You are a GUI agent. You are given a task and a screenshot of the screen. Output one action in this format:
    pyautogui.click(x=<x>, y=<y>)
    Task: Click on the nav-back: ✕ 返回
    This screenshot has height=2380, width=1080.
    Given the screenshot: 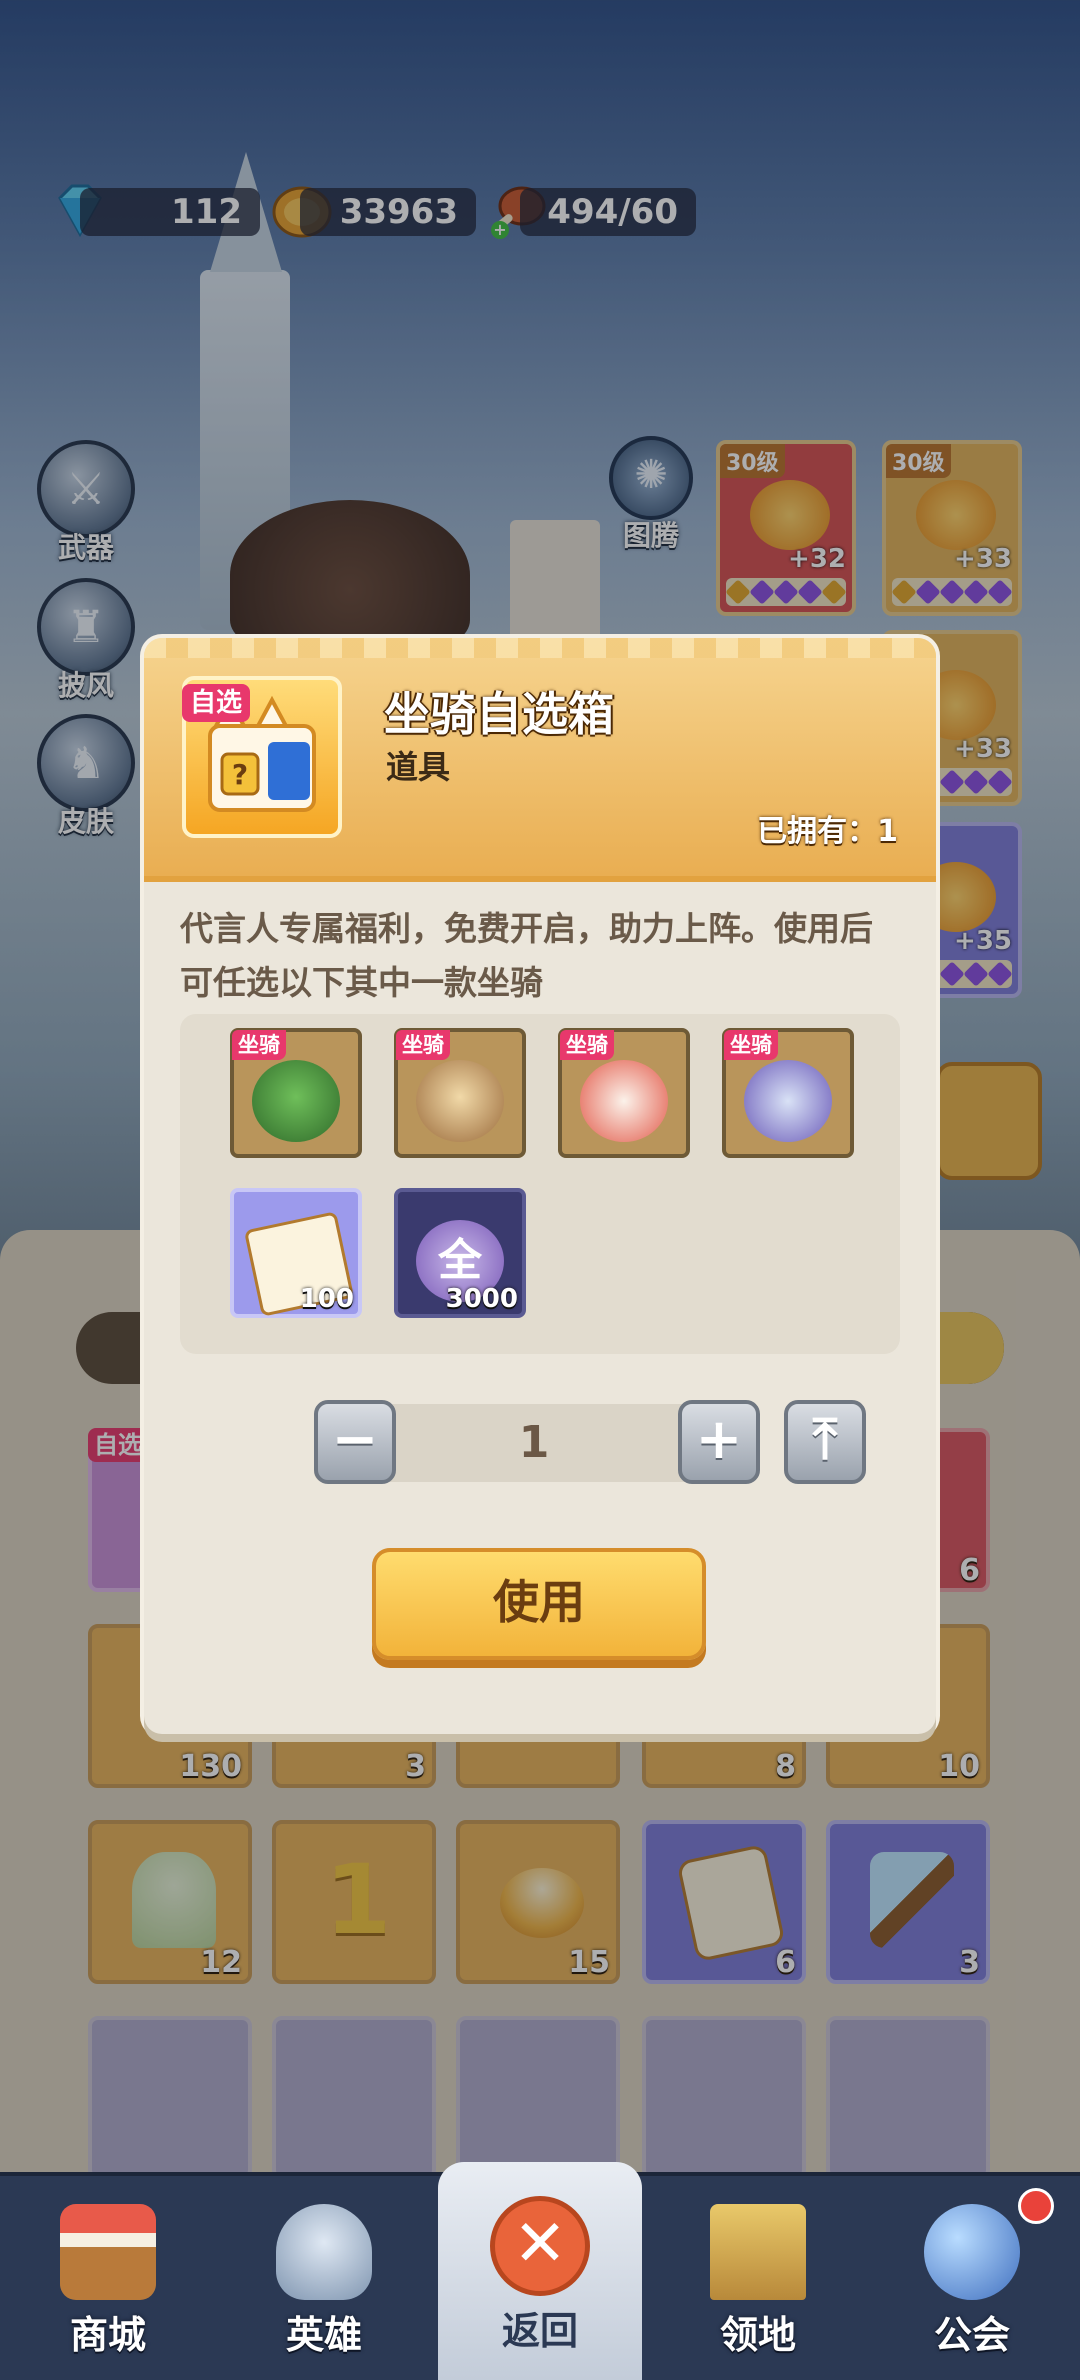 What is the action you would take?
    pyautogui.click(x=540, y=2271)
    